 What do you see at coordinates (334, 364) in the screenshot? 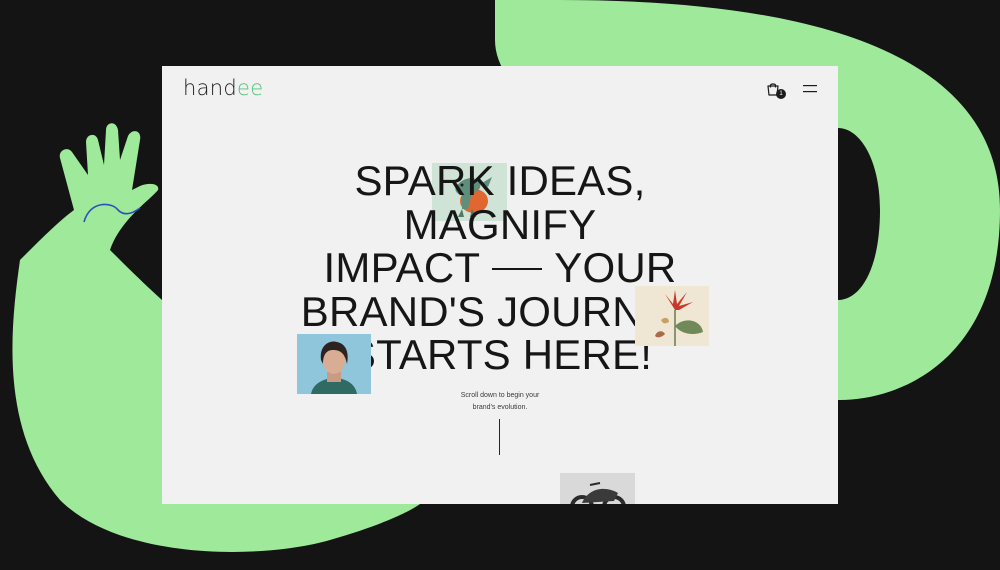
I see `woman-portrait-image` at bounding box center [334, 364].